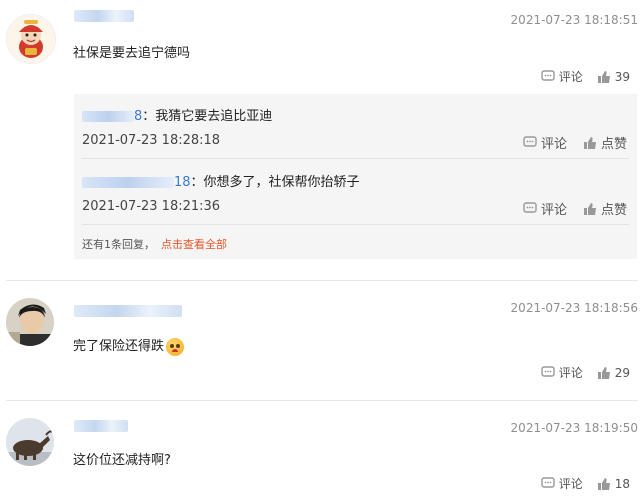 The height and width of the screenshot is (498, 640). I want to click on reply-text: ：我猜它要去追比亚迪, so click(207, 116).